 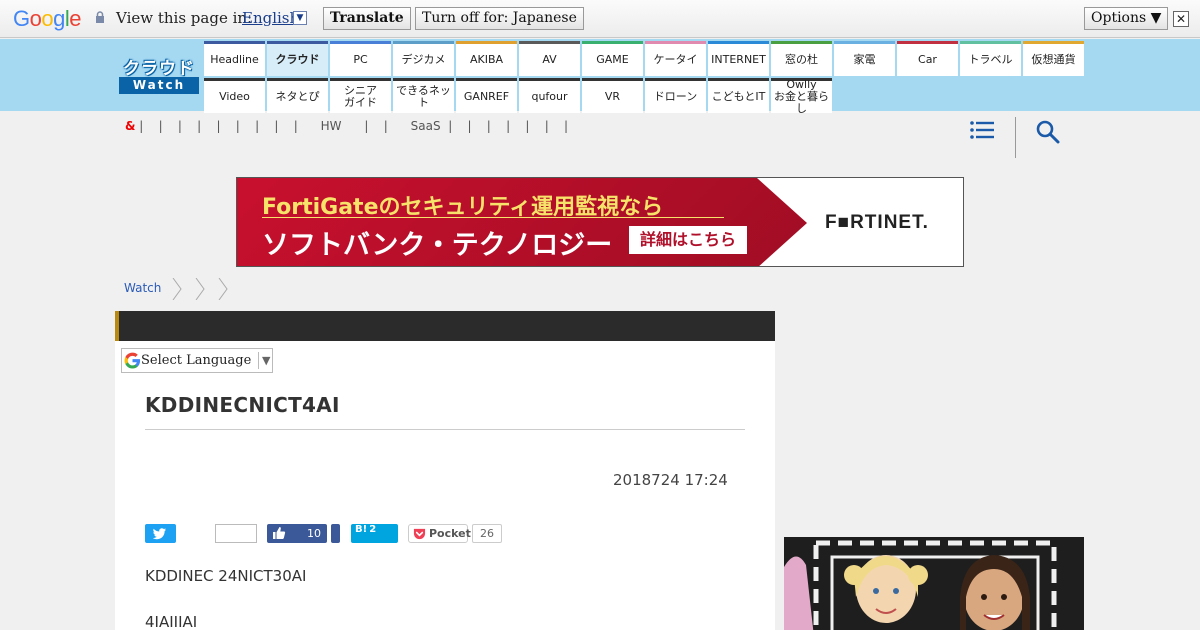 What do you see at coordinates (258, 360) in the screenshot?
I see `dropdown-divider` at bounding box center [258, 360].